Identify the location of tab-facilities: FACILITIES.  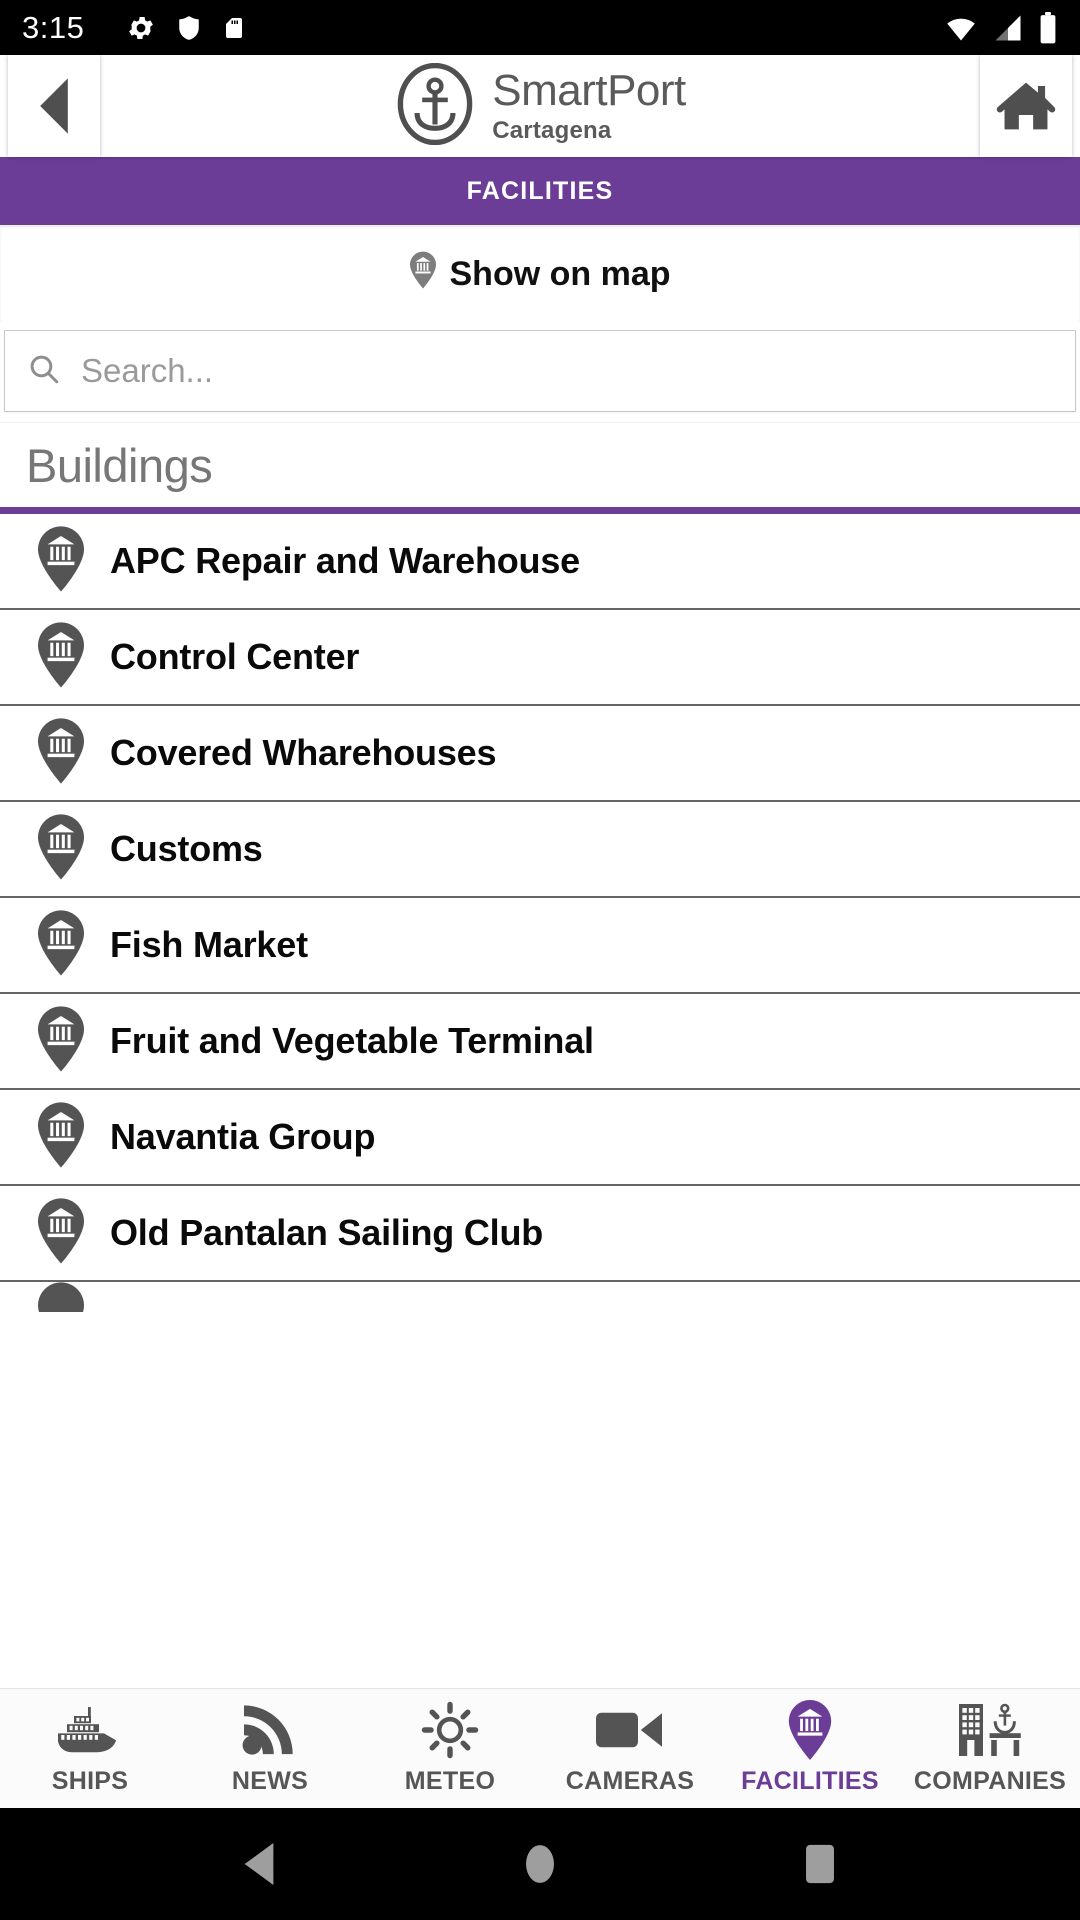
(810, 1748).